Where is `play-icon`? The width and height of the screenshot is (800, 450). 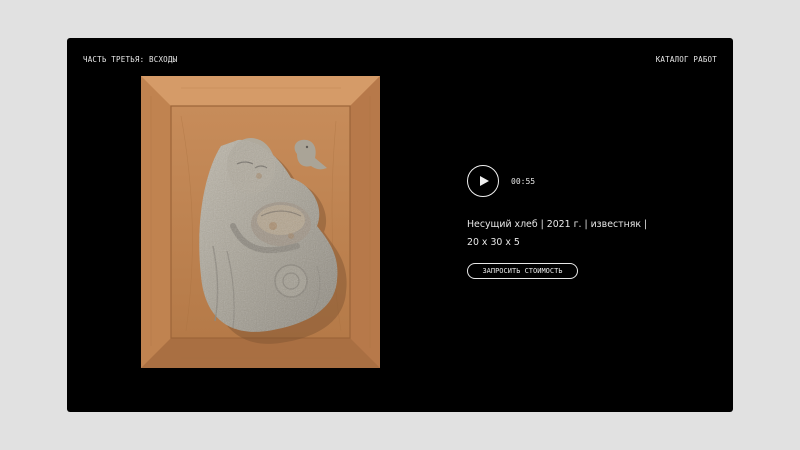
play-icon is located at coordinates (484, 181).